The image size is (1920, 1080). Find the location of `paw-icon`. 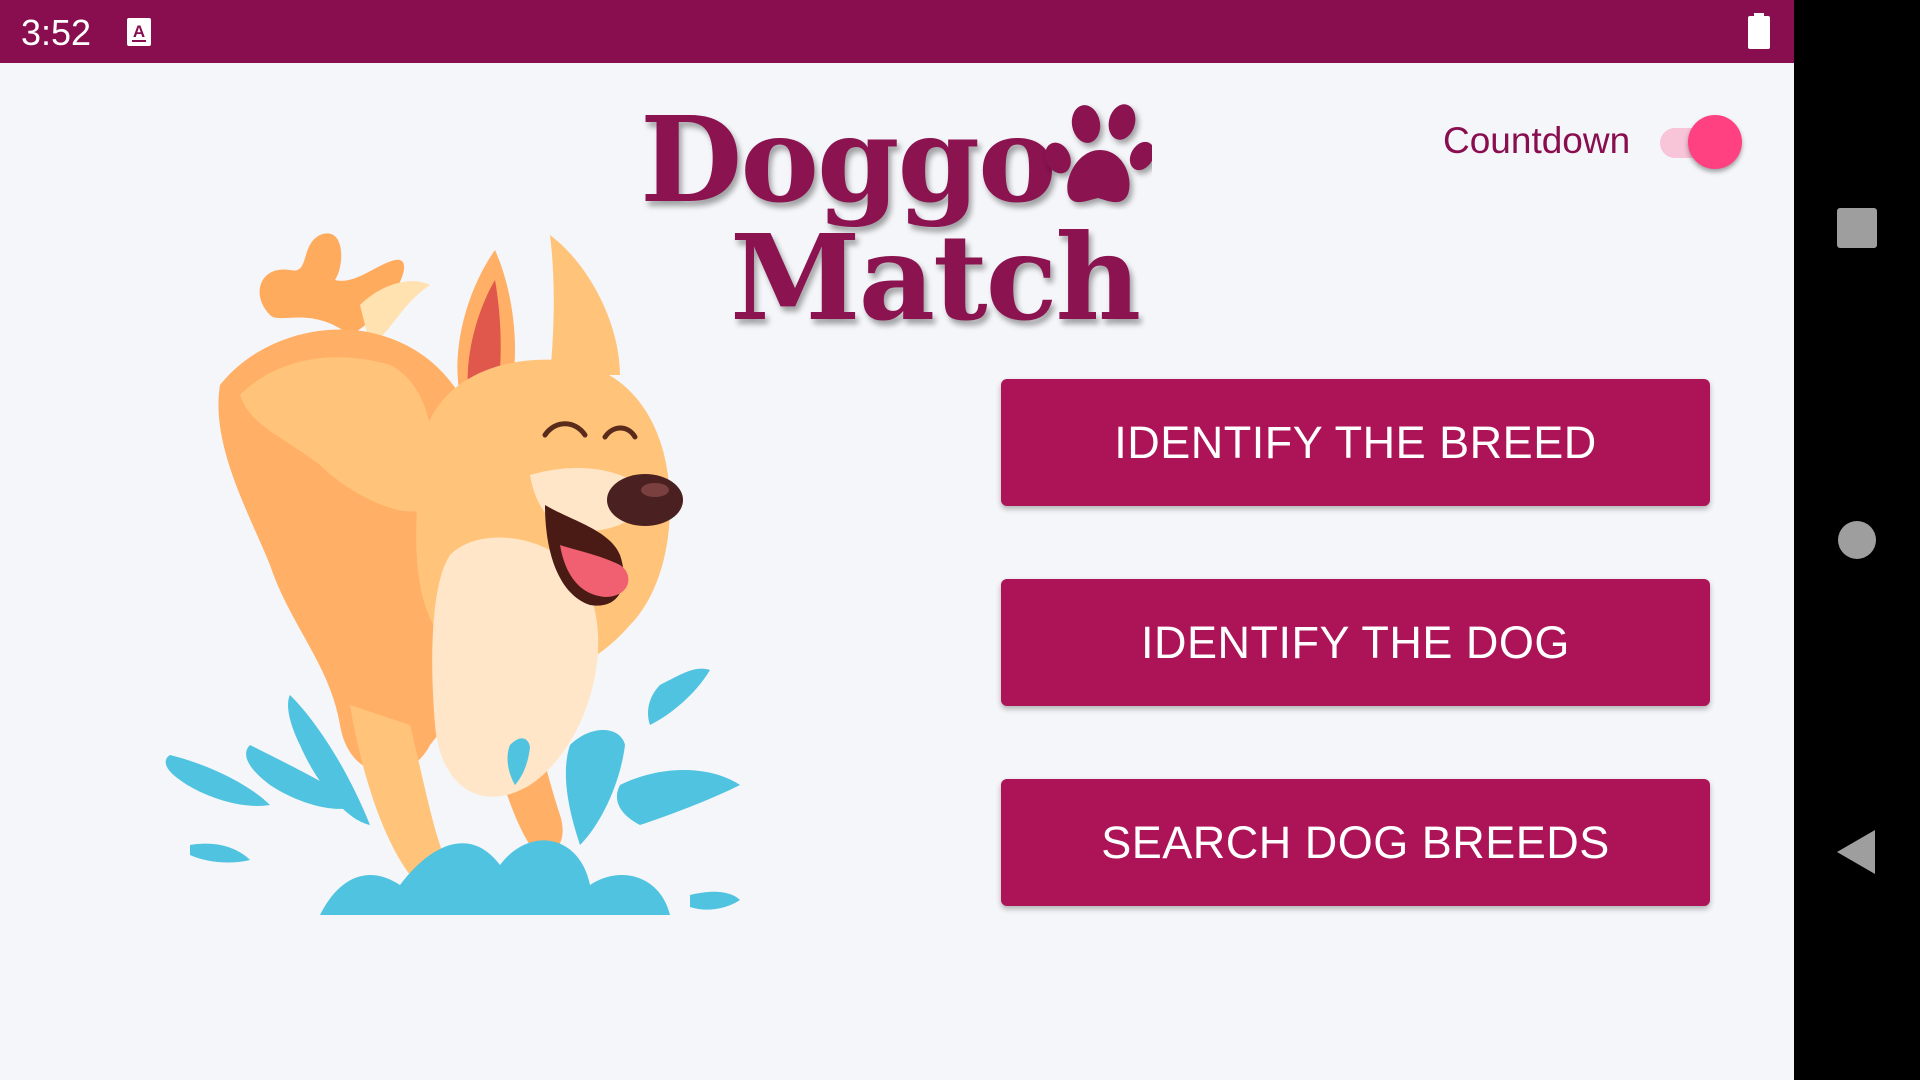

paw-icon is located at coordinates (1098, 154).